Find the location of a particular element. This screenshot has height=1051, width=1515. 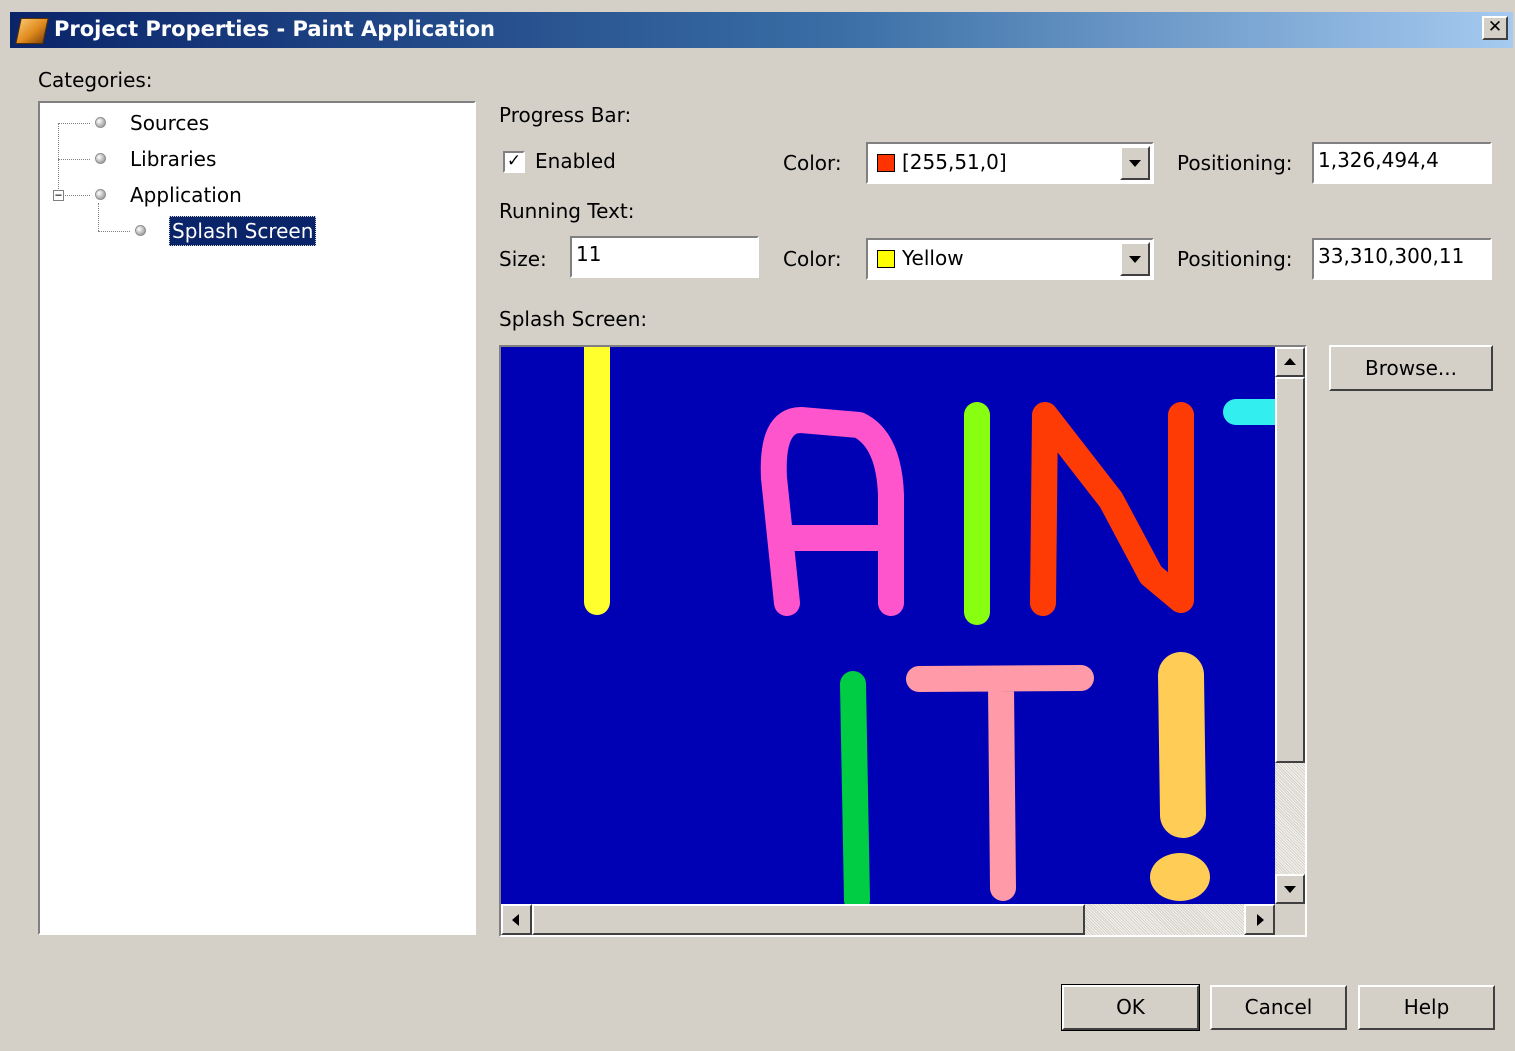

scroll-corner is located at coordinates (1290, 919).